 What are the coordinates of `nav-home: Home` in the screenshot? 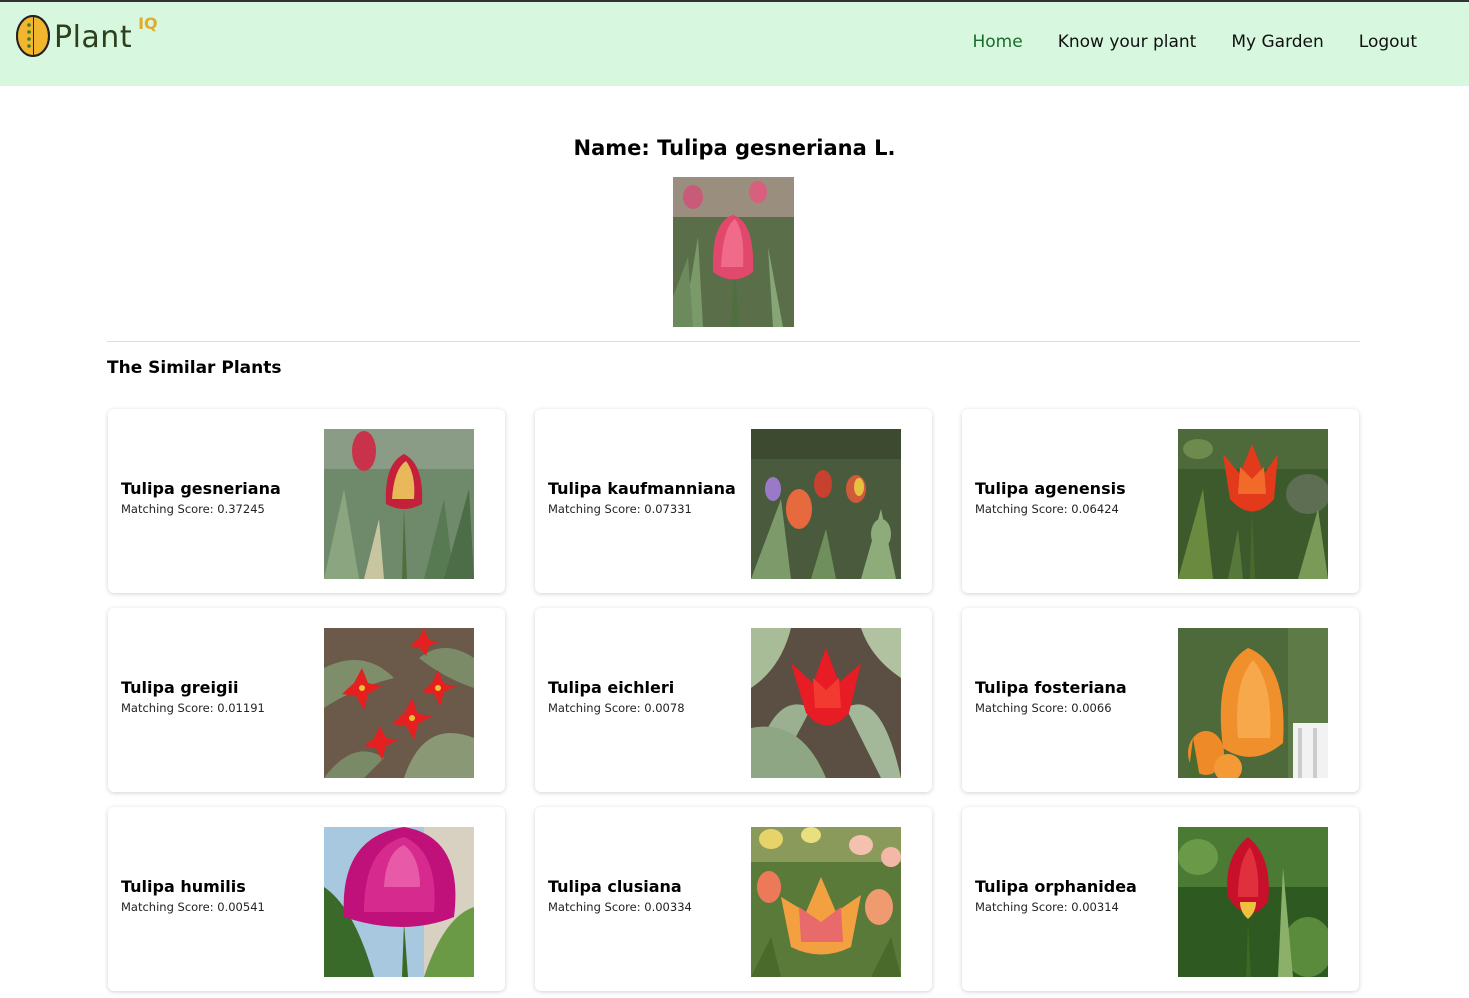 It's located at (998, 42).